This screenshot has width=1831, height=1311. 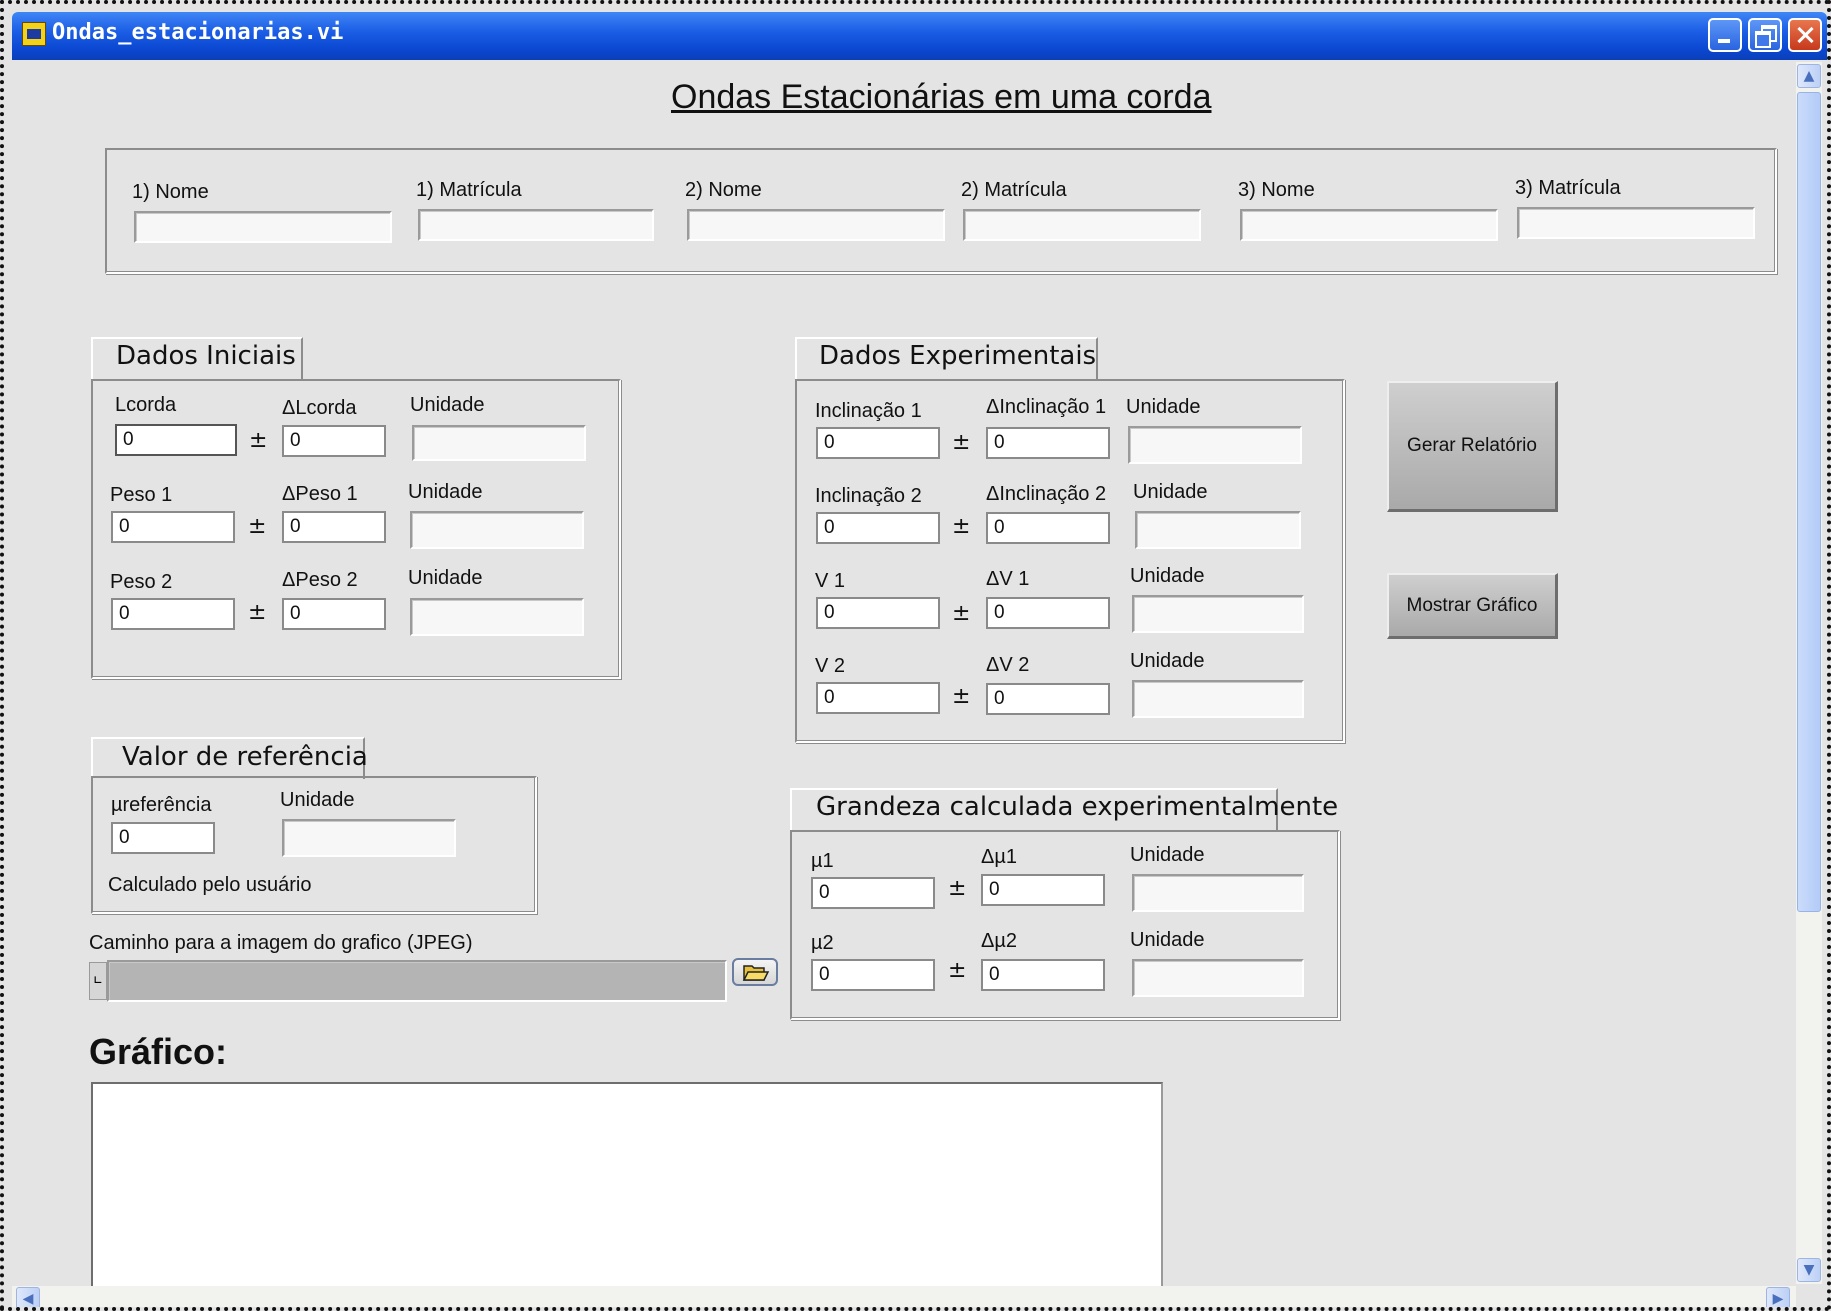 What do you see at coordinates (158, 1051) in the screenshot?
I see `grafico-title: Gráfico:` at bounding box center [158, 1051].